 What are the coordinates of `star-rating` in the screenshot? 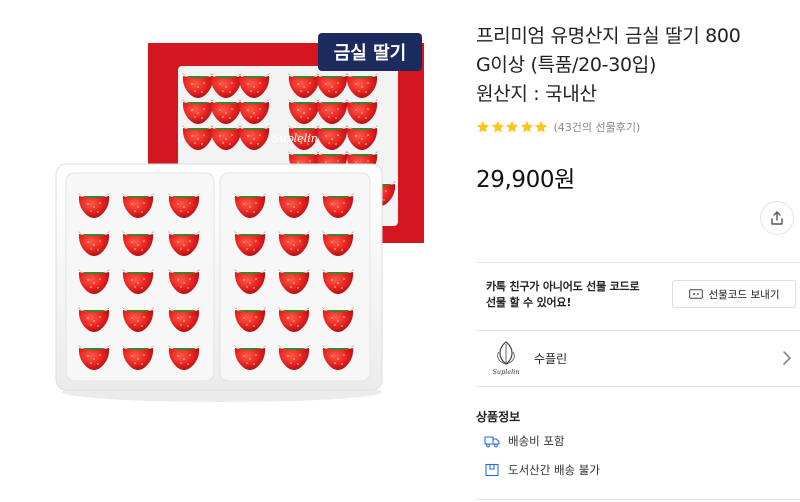 It's located at (512, 127).